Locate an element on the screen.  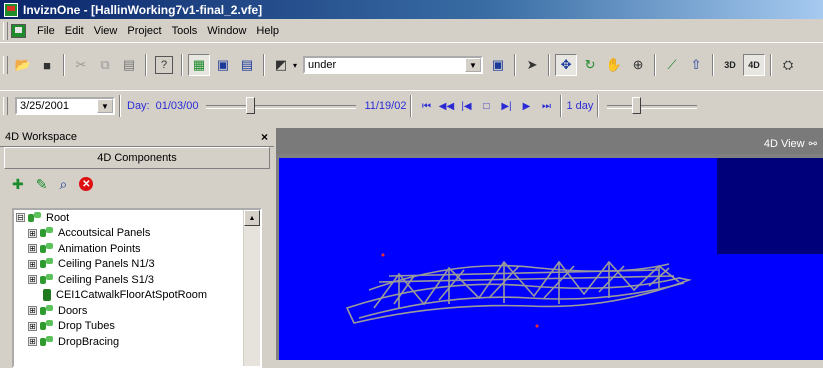
document-icon is located at coordinates (18, 31).